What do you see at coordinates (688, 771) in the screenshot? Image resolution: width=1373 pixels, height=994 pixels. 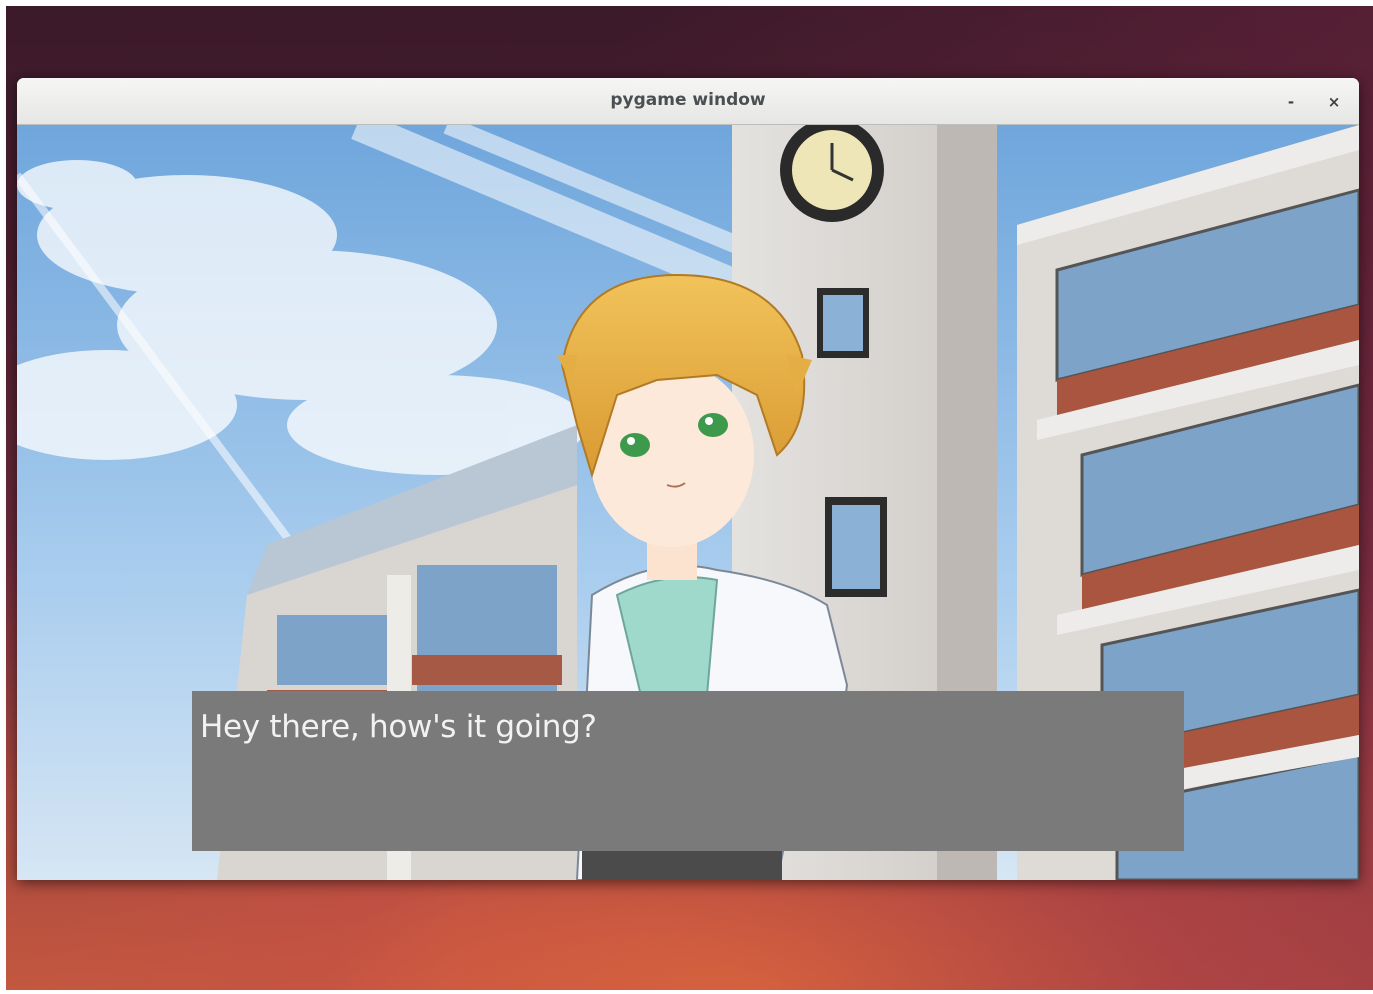 I see `dialog-box: Hey there, how's it going?` at bounding box center [688, 771].